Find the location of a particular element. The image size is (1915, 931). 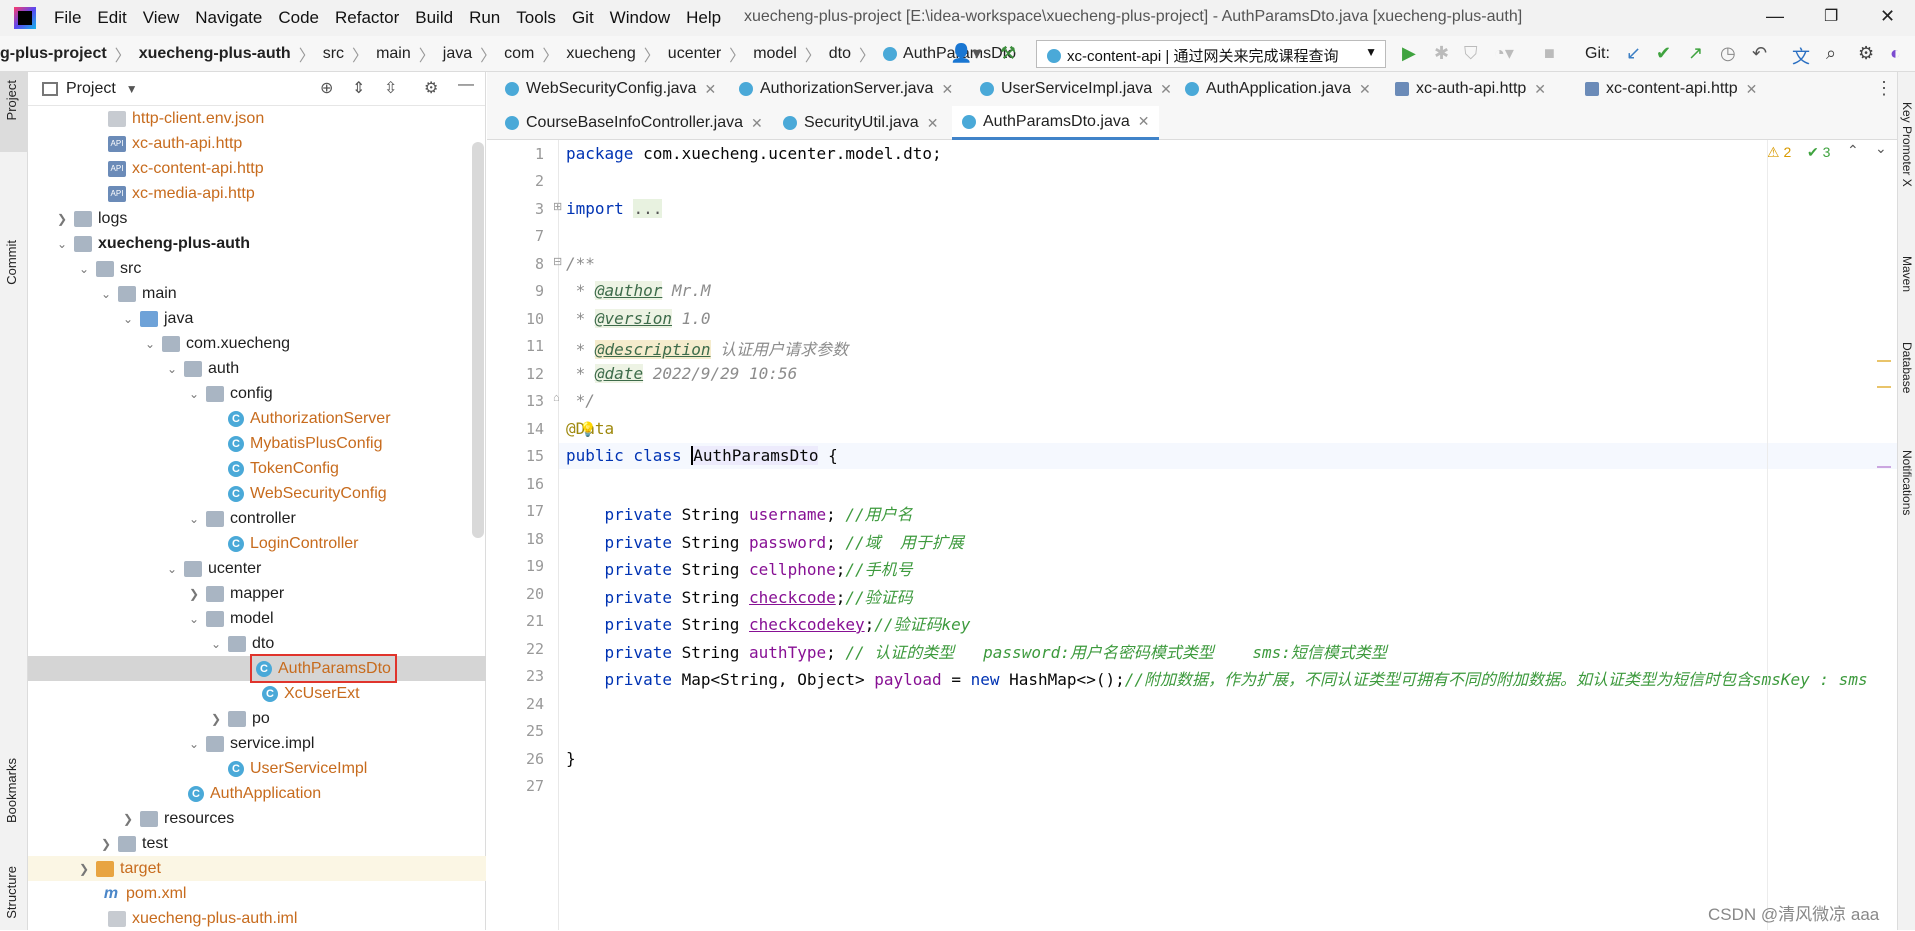

warnings-indicator: ⚠ 2 is located at coordinates (1779, 152).